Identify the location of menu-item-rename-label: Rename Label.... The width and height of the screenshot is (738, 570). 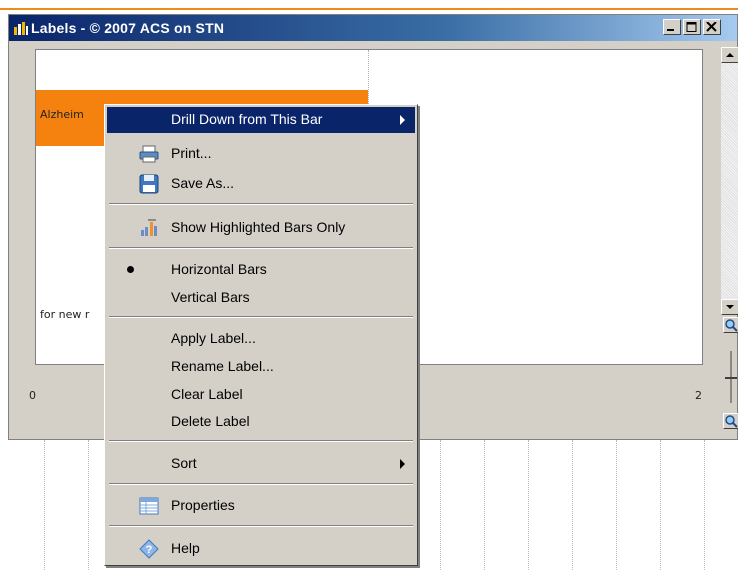
(261, 367).